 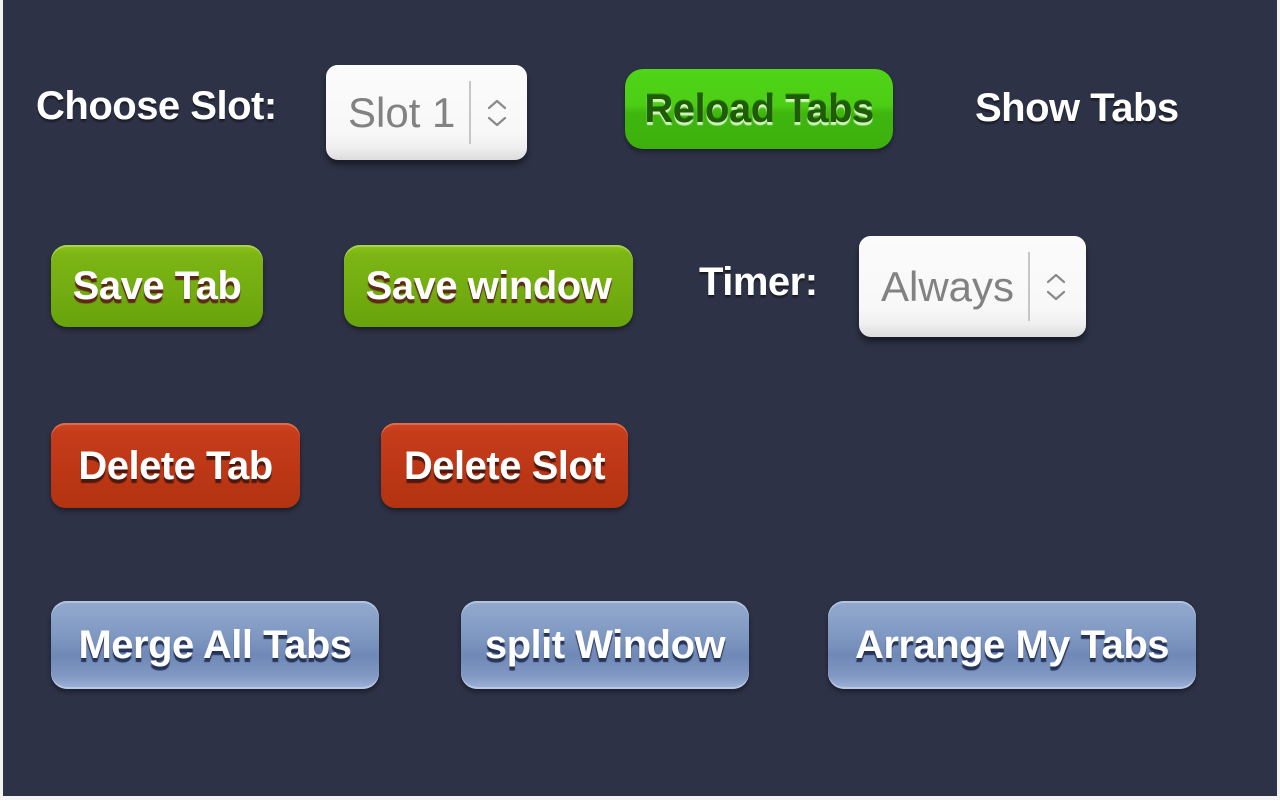 What do you see at coordinates (488, 286) in the screenshot?
I see `save-window-button: Save window` at bounding box center [488, 286].